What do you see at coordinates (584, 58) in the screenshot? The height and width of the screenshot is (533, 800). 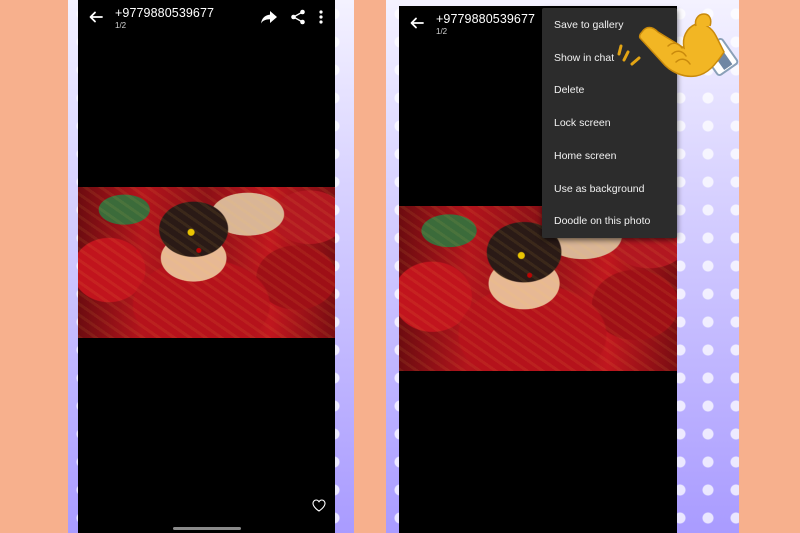 I see `menu-item-show-in-chat: Show in chat` at bounding box center [584, 58].